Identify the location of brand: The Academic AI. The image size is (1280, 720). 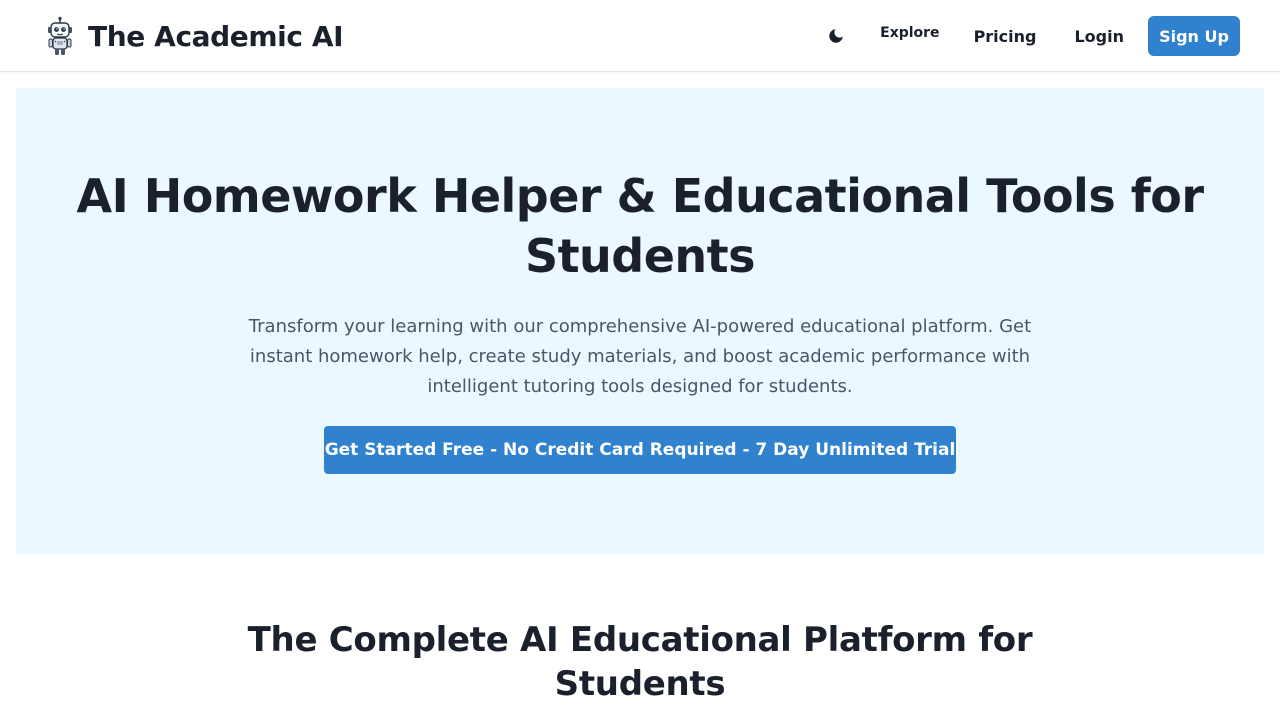
(194, 36).